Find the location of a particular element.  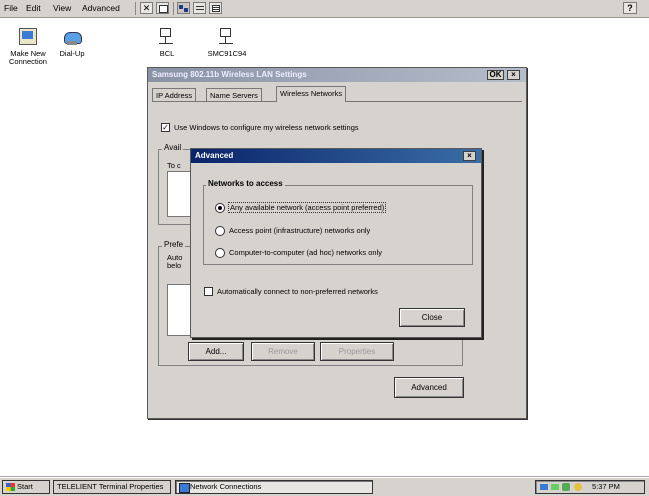

tray-wireless-icon is located at coordinates (555, 487).